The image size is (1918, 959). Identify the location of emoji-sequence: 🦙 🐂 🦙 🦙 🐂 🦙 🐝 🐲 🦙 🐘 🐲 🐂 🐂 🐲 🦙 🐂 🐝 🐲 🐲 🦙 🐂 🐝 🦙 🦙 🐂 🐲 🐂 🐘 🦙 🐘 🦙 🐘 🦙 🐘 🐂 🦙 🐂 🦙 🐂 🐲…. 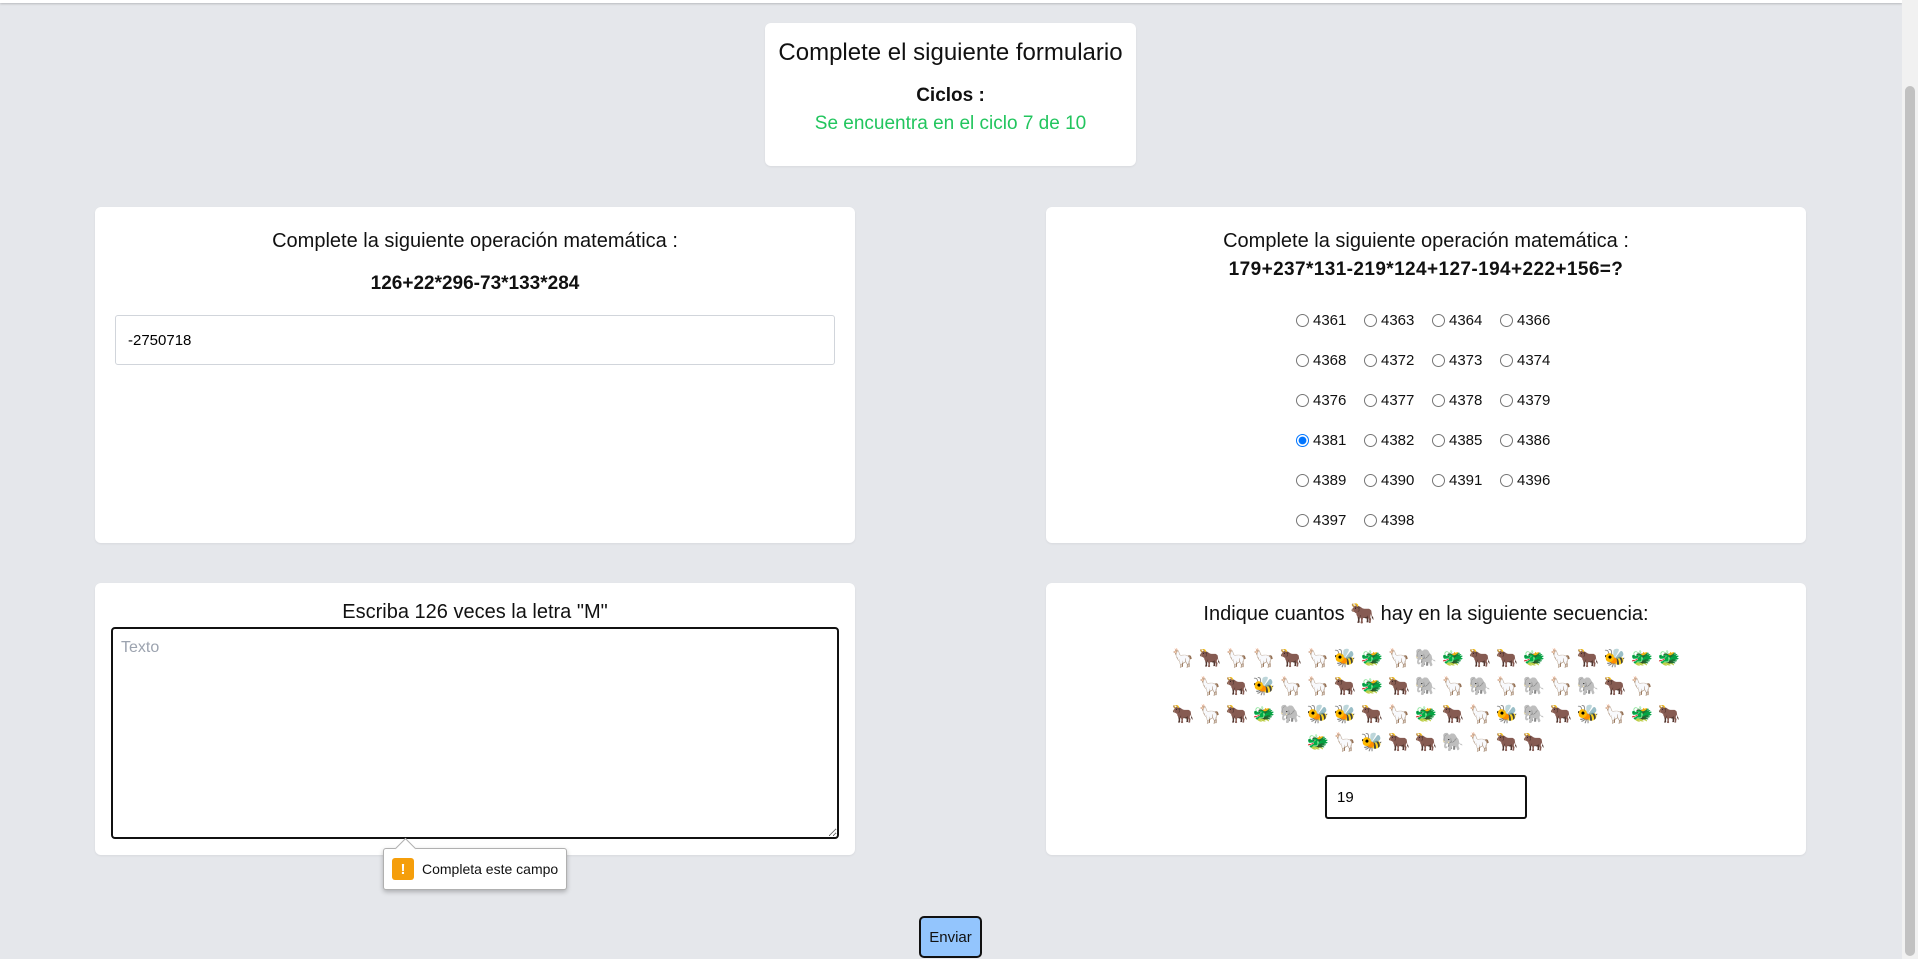
(1426, 701).